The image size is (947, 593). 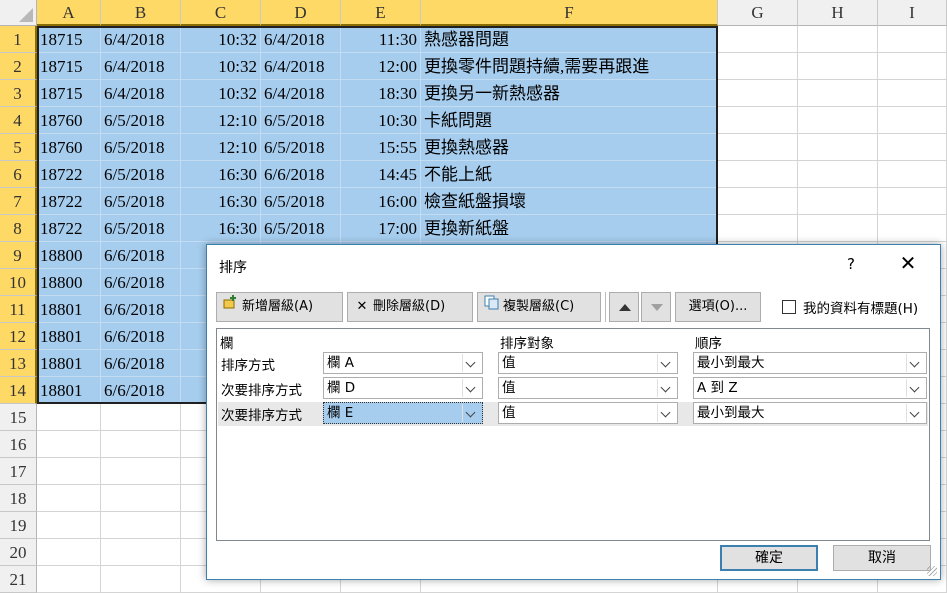 What do you see at coordinates (18, 390) in the screenshot?
I see `row-header: 14` at bounding box center [18, 390].